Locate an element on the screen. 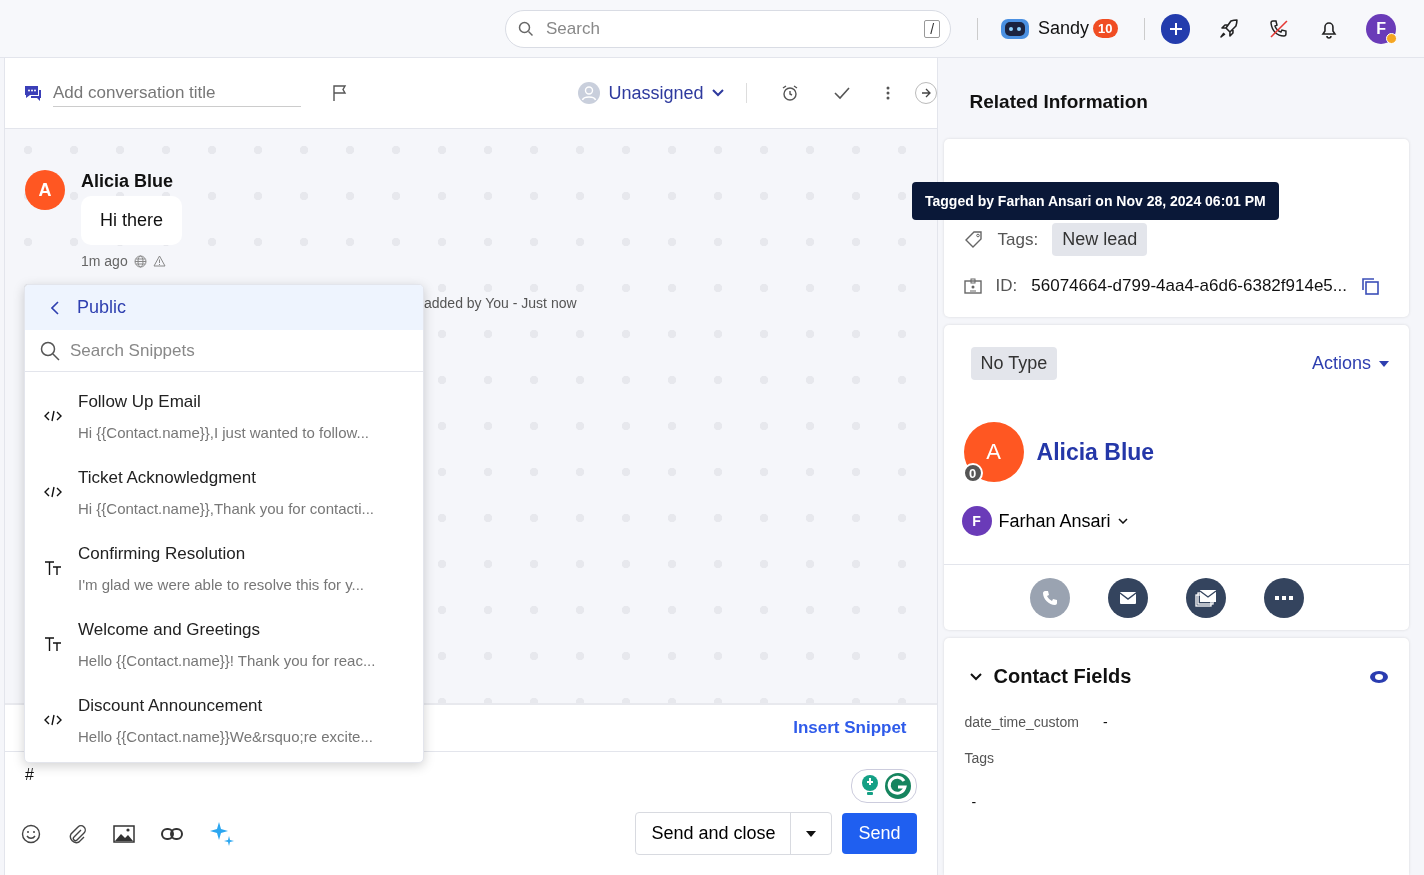 The image size is (1424, 875). stacked-envelopes-icon is located at coordinates (1206, 597).